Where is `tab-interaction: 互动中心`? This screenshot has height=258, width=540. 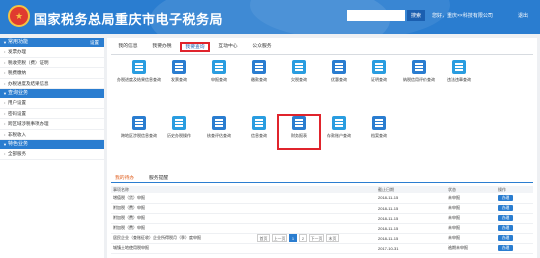 tab-interaction: 互动中心 is located at coordinates (228, 47).